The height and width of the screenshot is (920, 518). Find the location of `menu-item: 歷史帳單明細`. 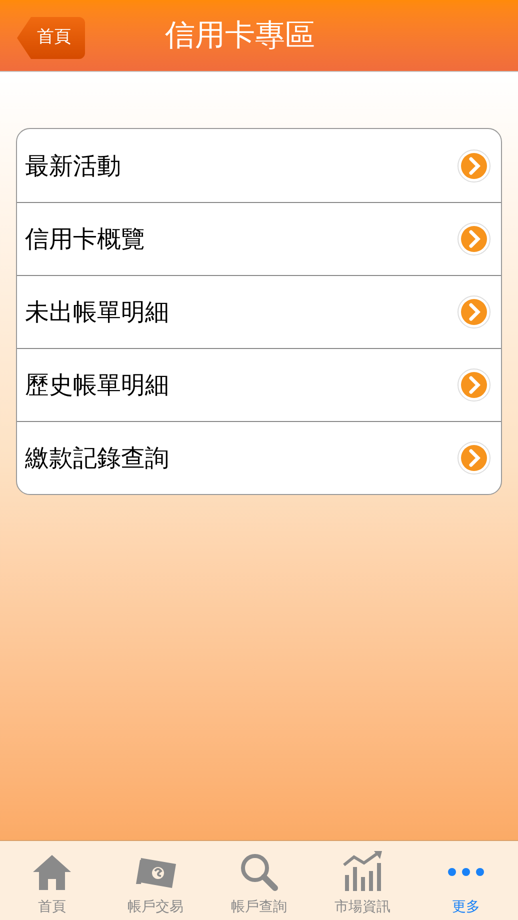

menu-item: 歷史帳單明細 is located at coordinates (259, 384).